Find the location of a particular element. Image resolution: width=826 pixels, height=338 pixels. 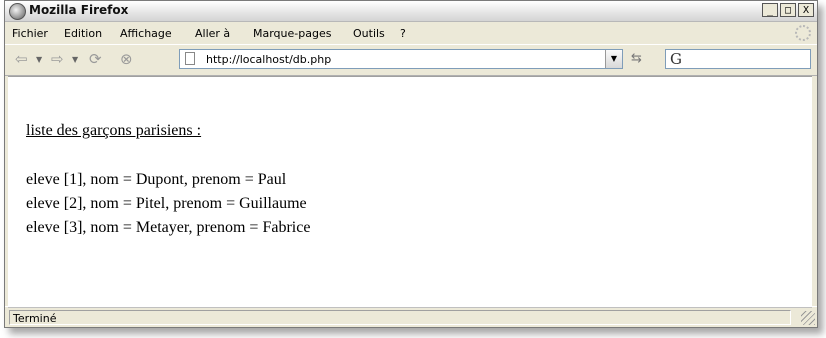

menu-help: ? is located at coordinates (403, 33).